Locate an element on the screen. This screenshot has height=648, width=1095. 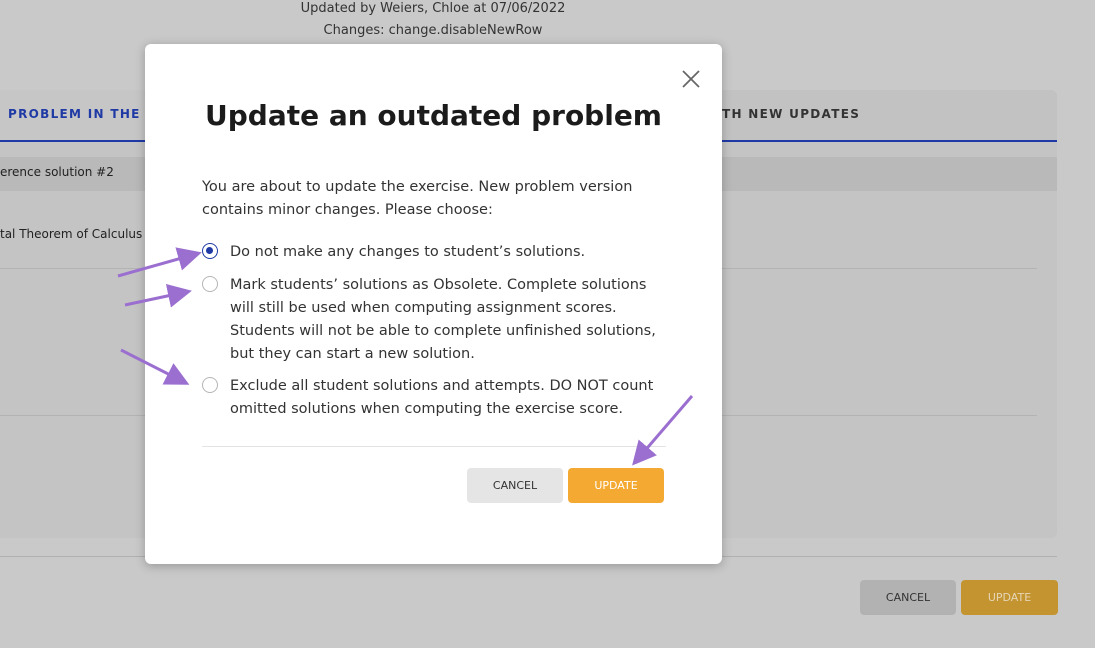
background-cancel-button: CANCEL is located at coordinates (908, 597).